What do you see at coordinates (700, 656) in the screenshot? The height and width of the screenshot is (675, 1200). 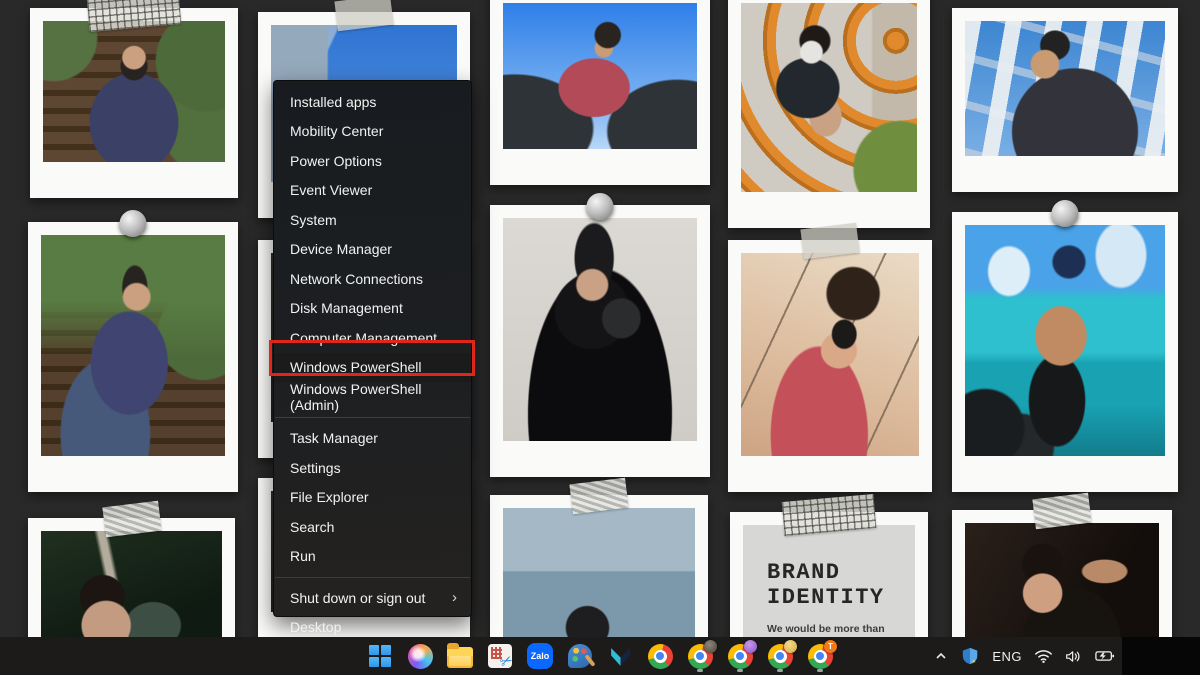 I see `chrome-profile1-button` at bounding box center [700, 656].